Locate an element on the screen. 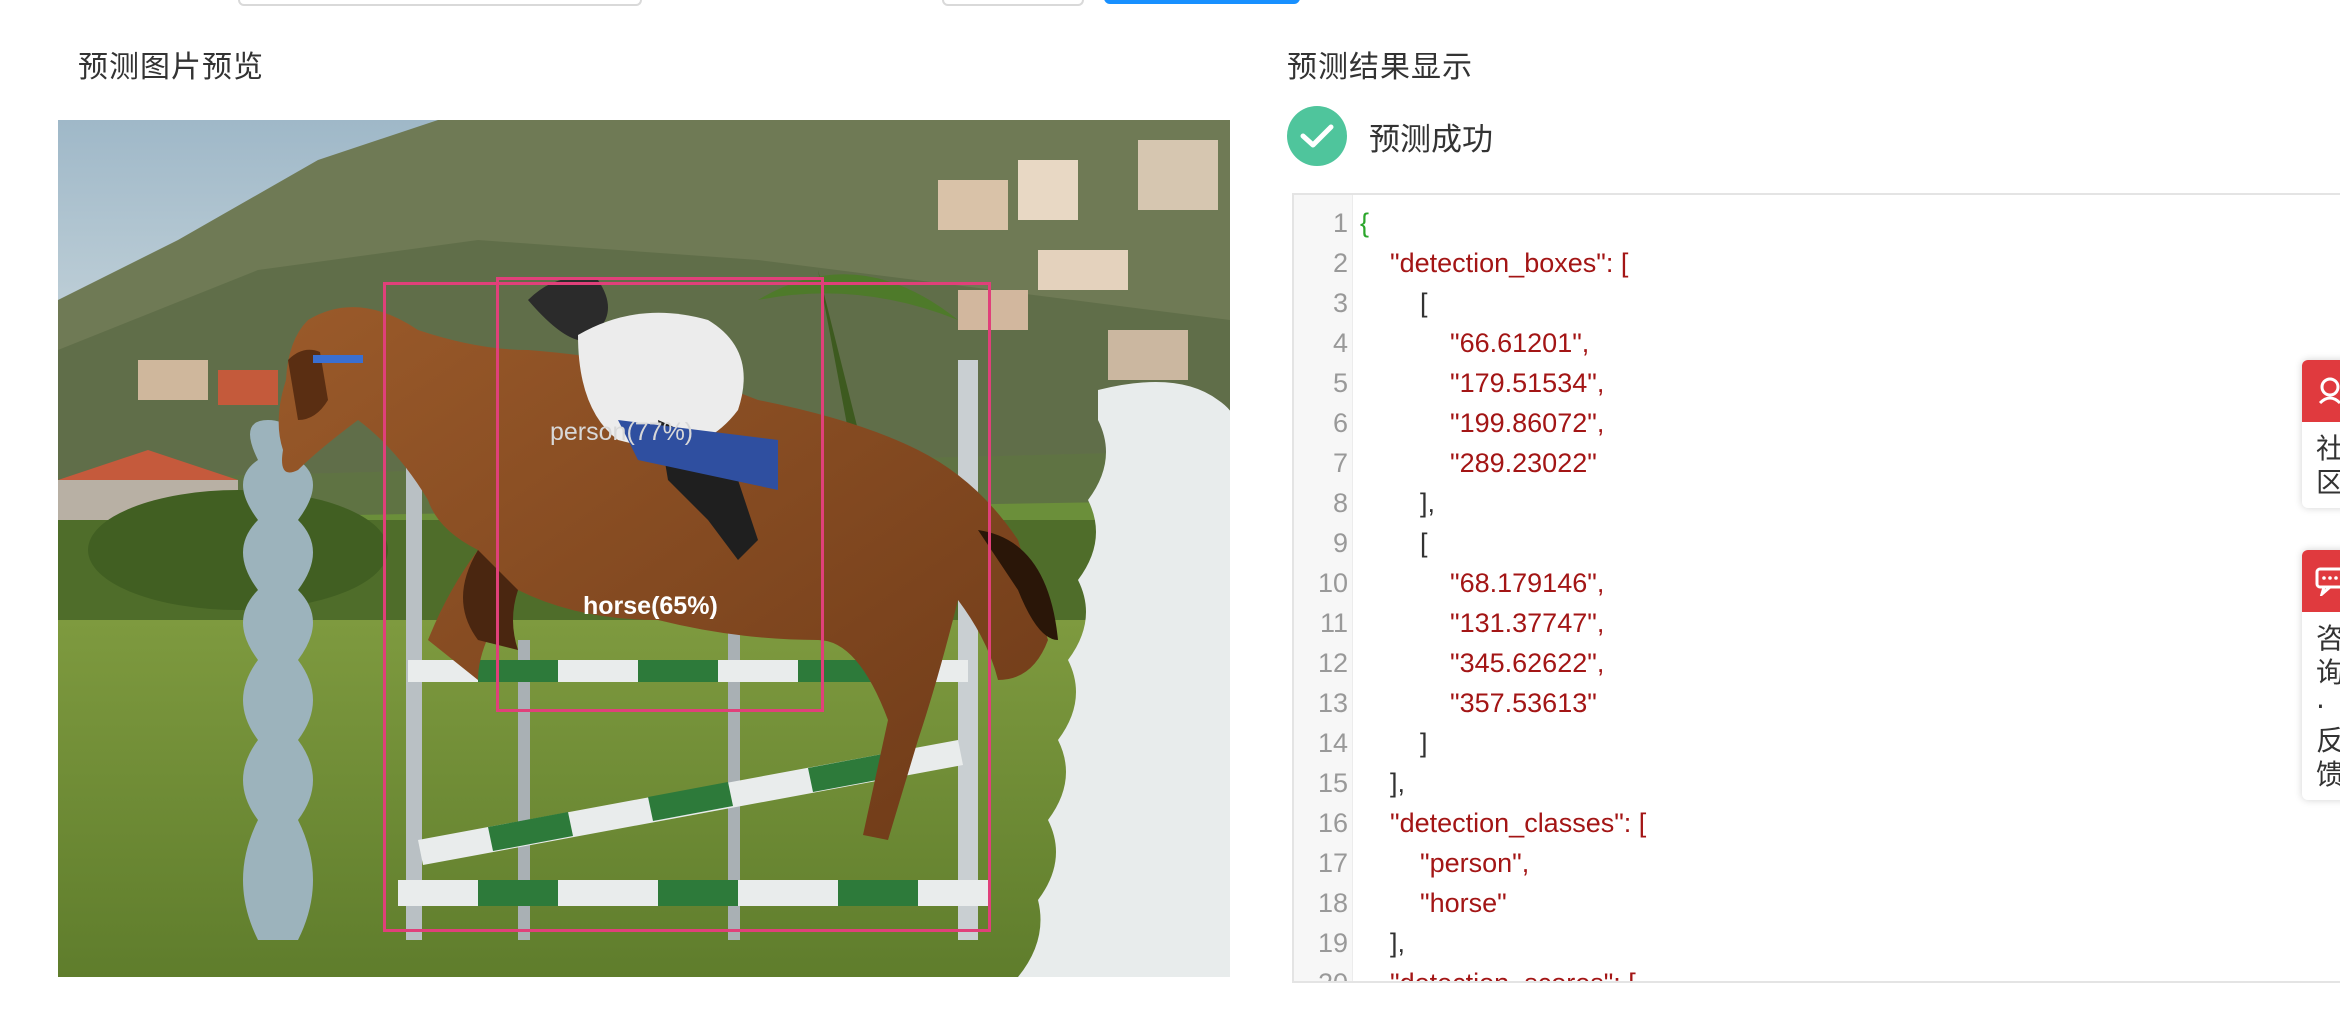 The image size is (2340, 1030). community-icon is located at coordinates (2321, 391).